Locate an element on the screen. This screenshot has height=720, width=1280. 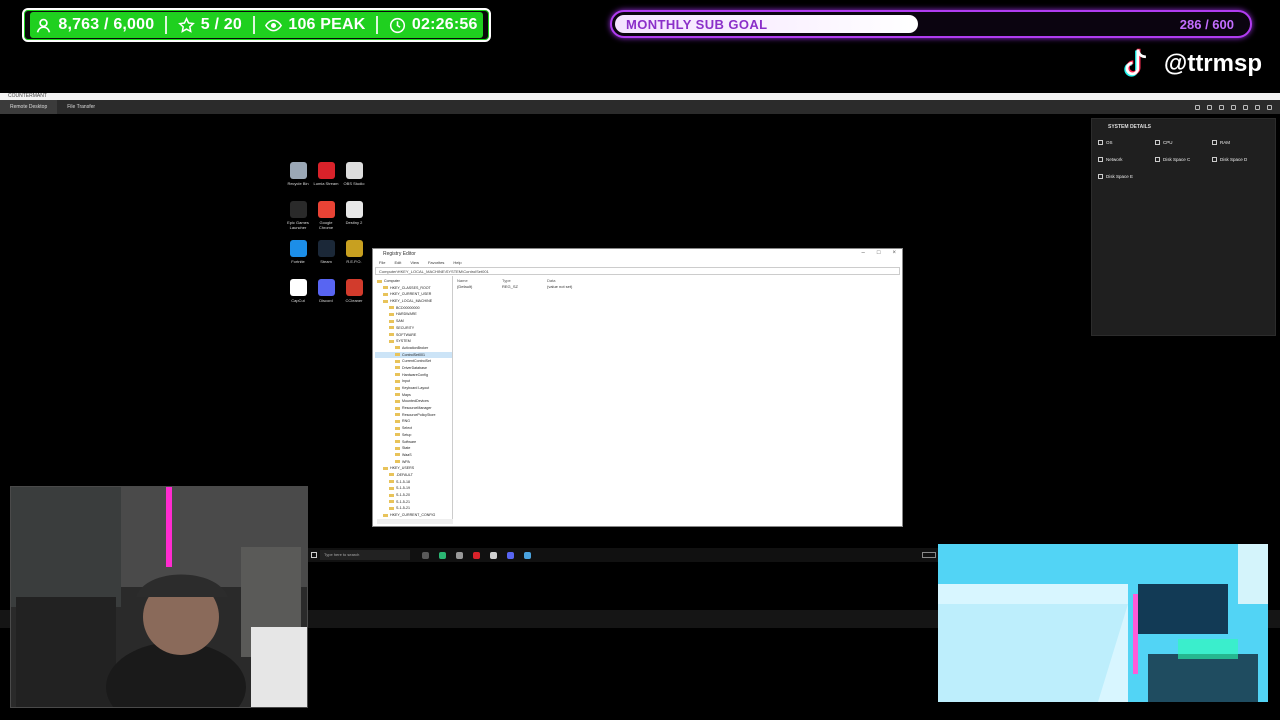
registry-tree-node: SOFTWARE is located at coordinates (413, 335).